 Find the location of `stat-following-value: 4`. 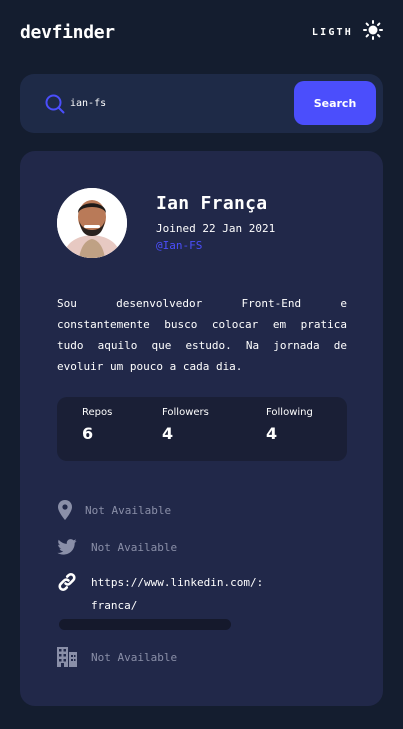

stat-following-value: 4 is located at coordinates (272, 433).